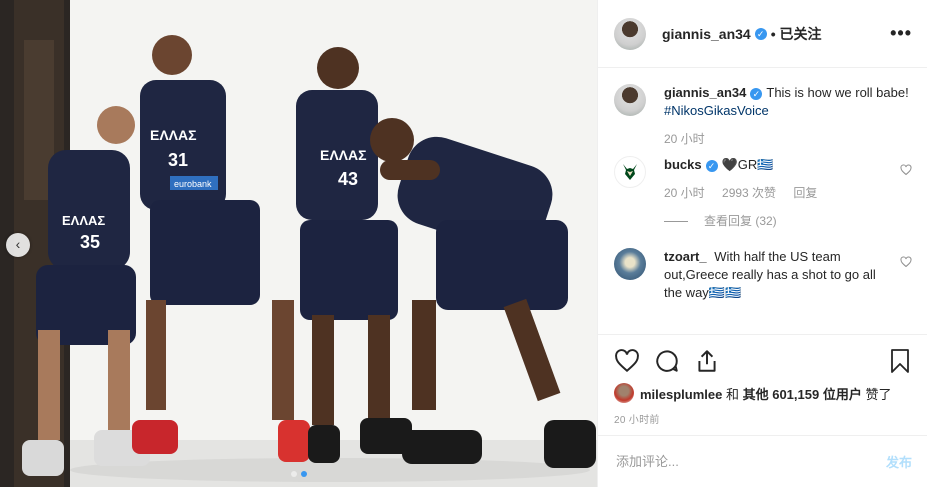 The width and height of the screenshot is (927, 487). I want to click on post-comment-button: 发布, so click(899, 461).